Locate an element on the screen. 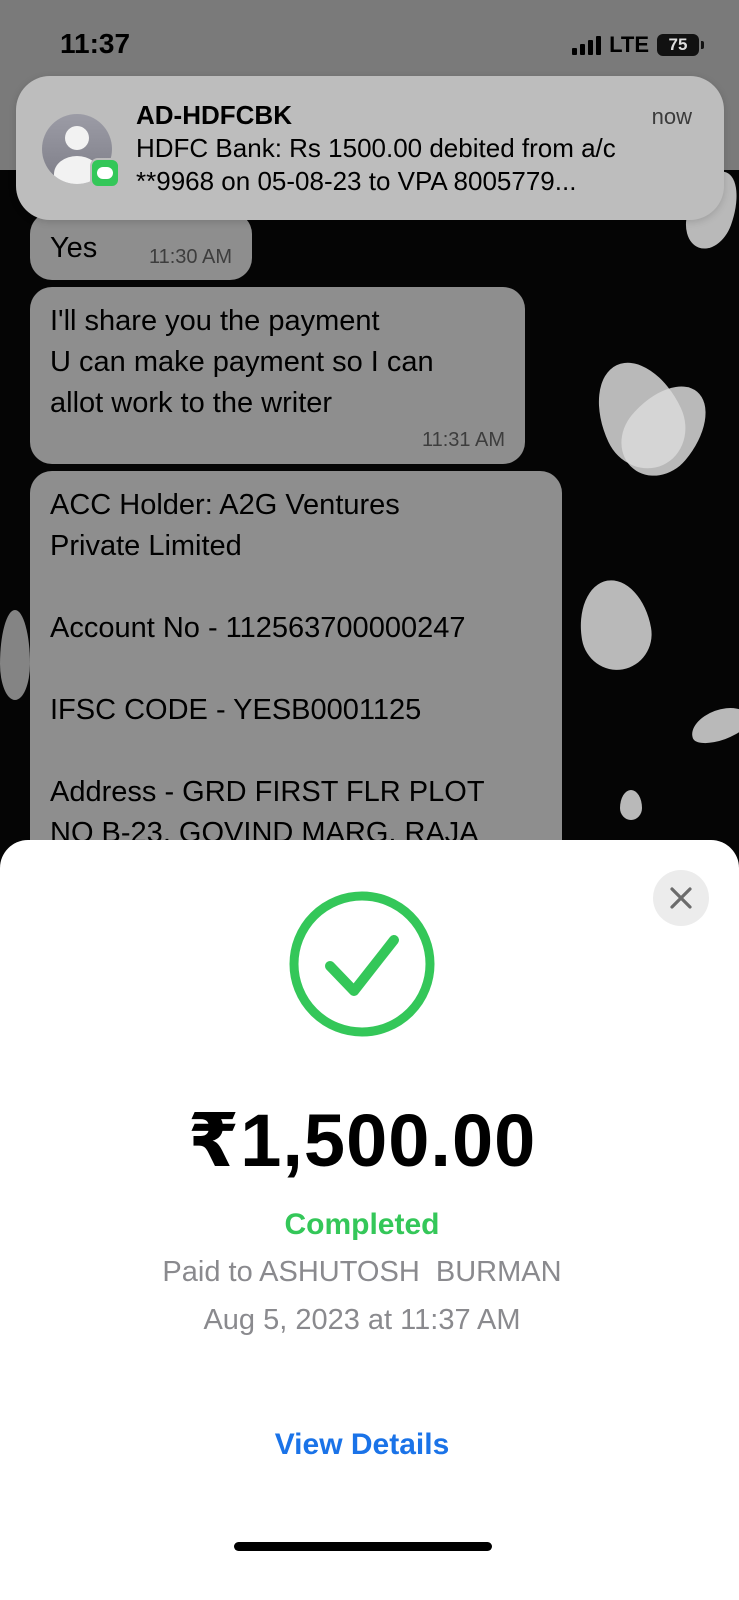 Image resolution: width=739 pixels, height=1600 pixels. payment-date: Aug 5, 2023 at 11:37 AM is located at coordinates (362, 1320).